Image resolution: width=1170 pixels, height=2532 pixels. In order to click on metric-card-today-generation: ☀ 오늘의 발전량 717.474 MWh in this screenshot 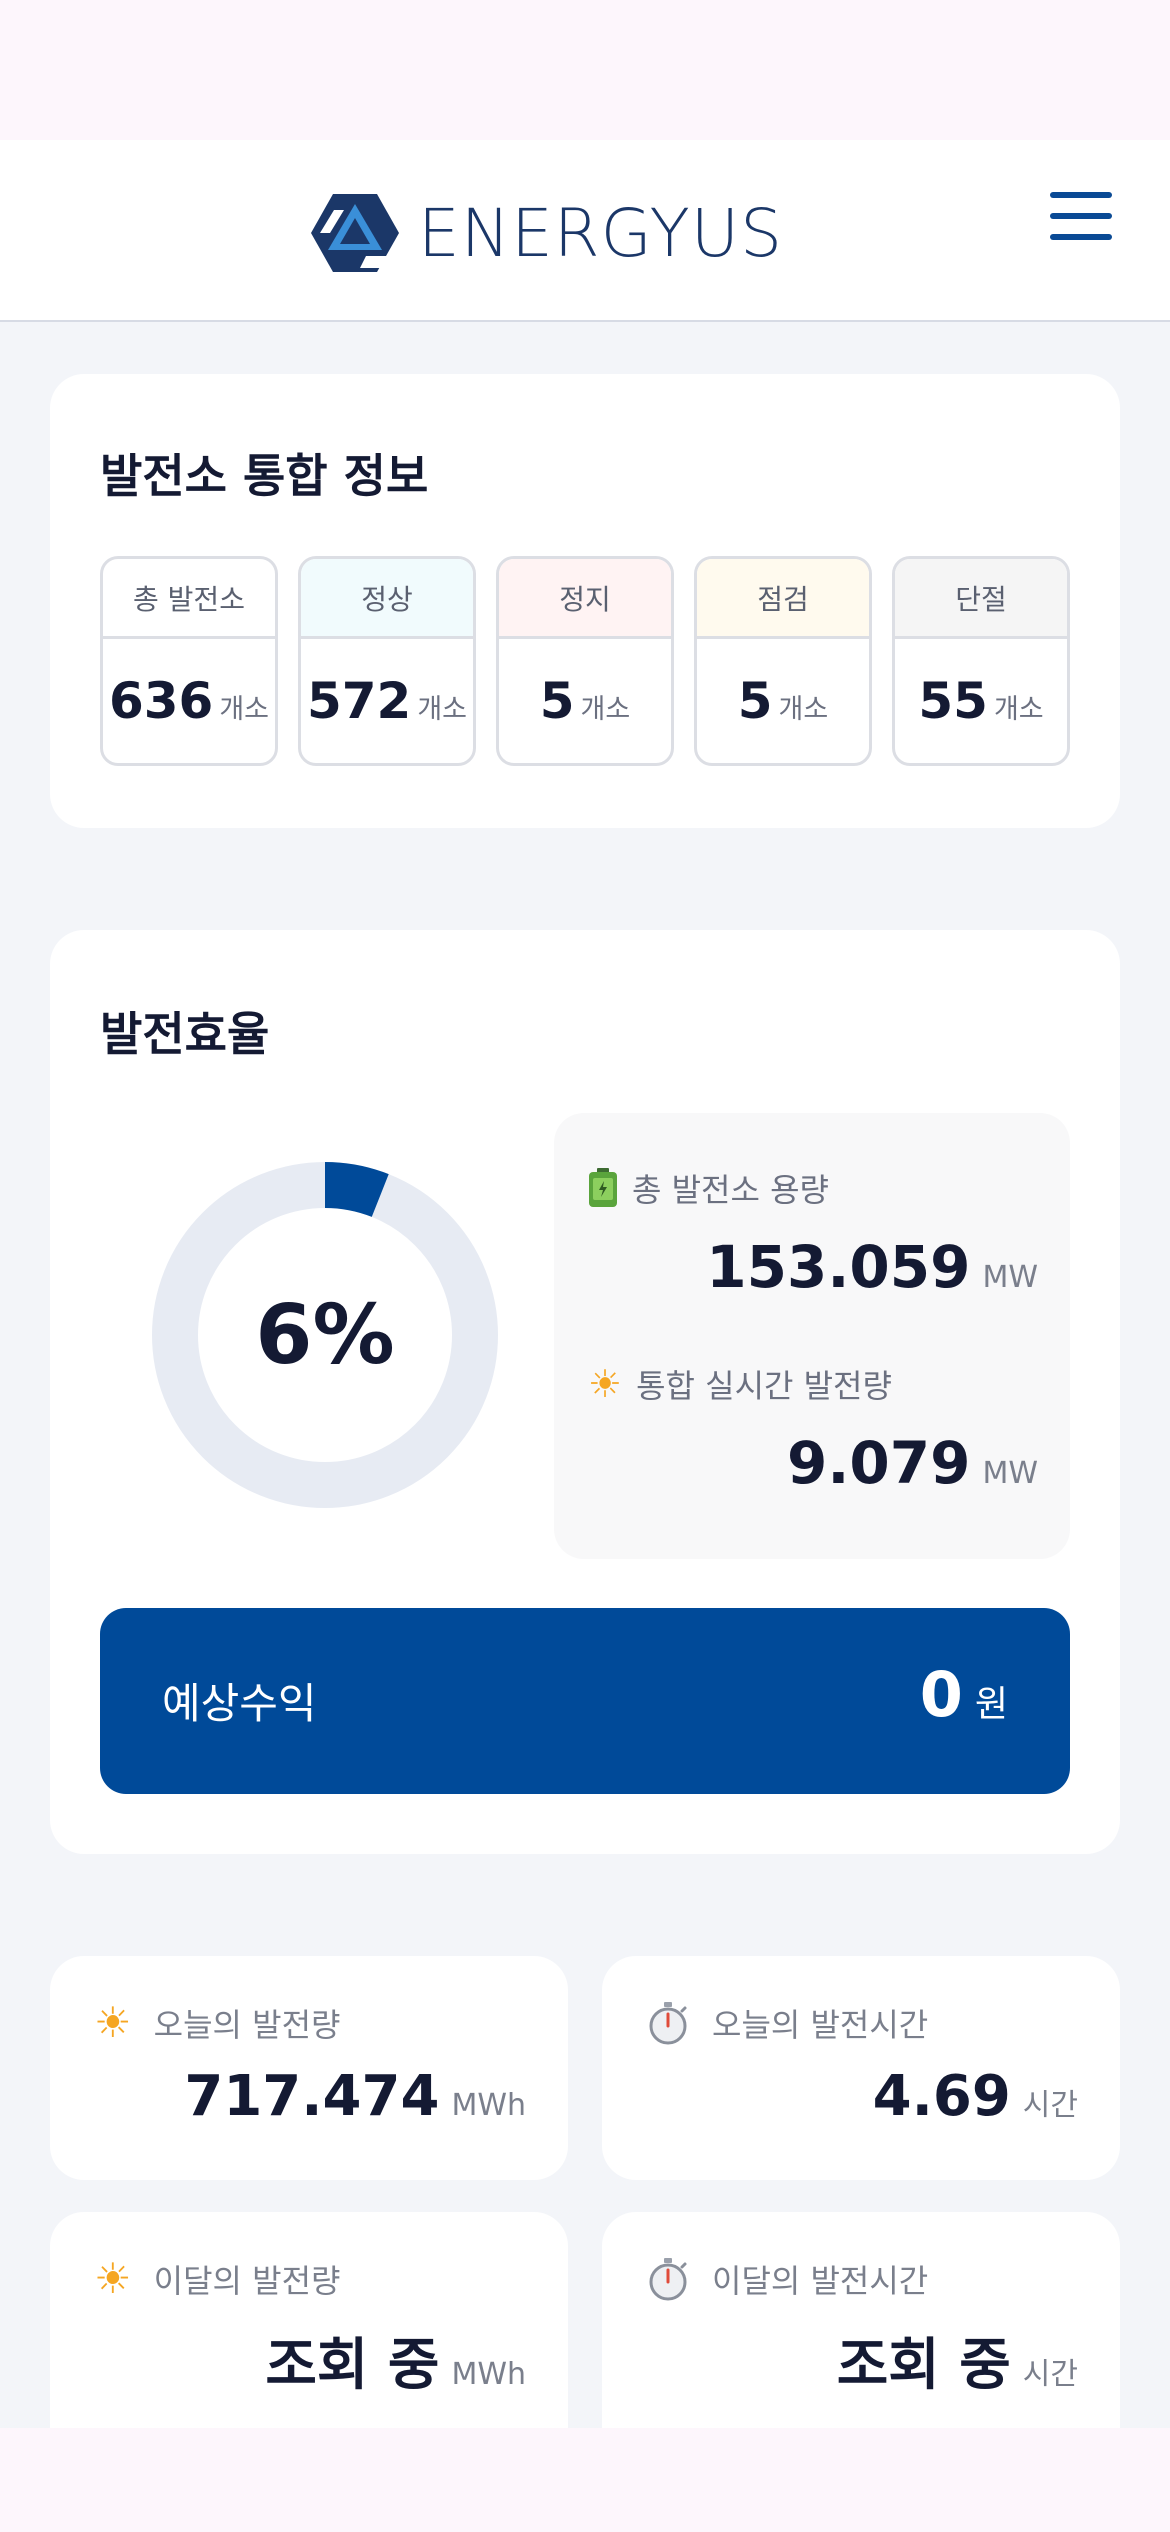, I will do `click(309, 2068)`.